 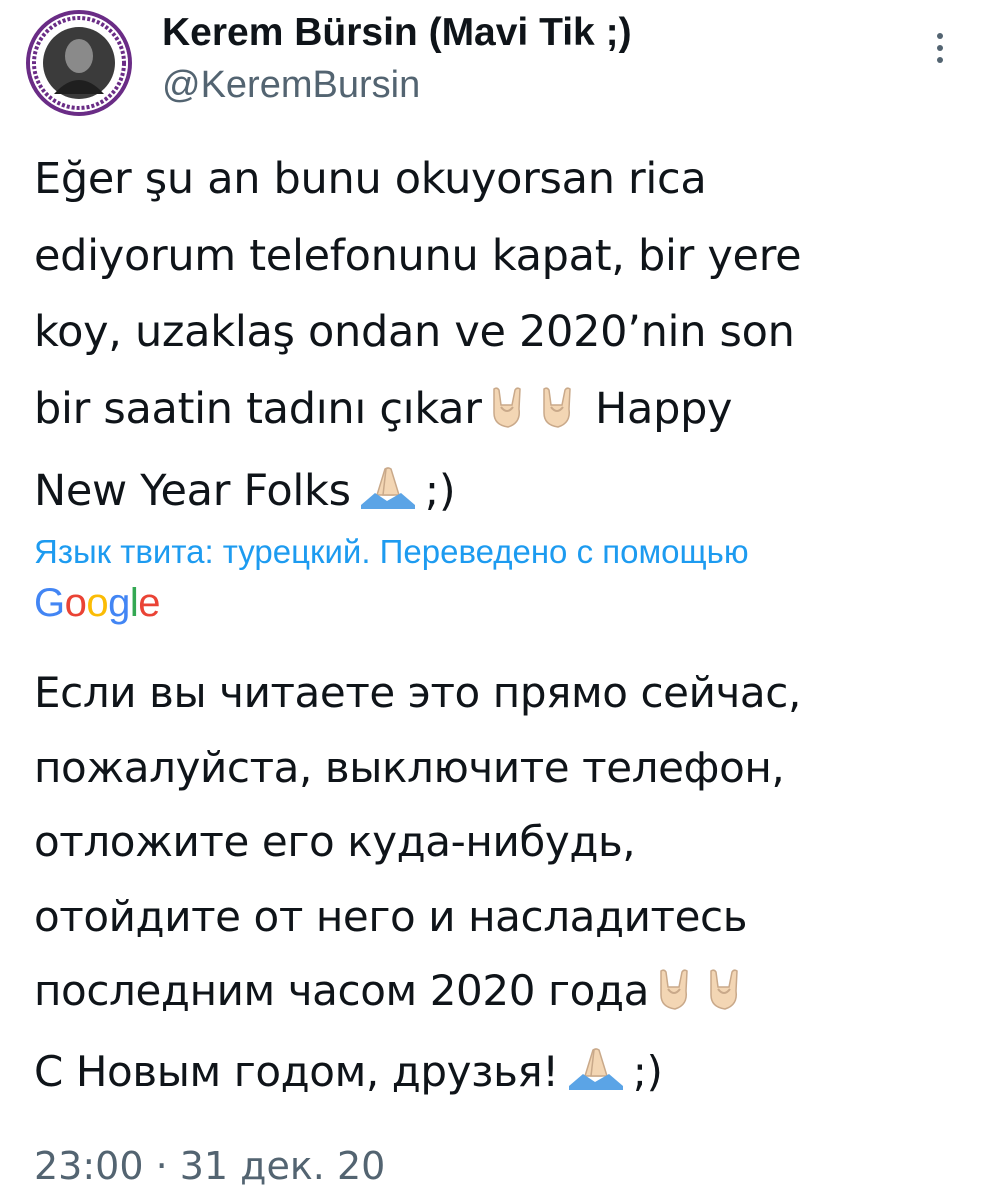 I want to click on translated-text-part3: ;), so click(x=647, y=1071).